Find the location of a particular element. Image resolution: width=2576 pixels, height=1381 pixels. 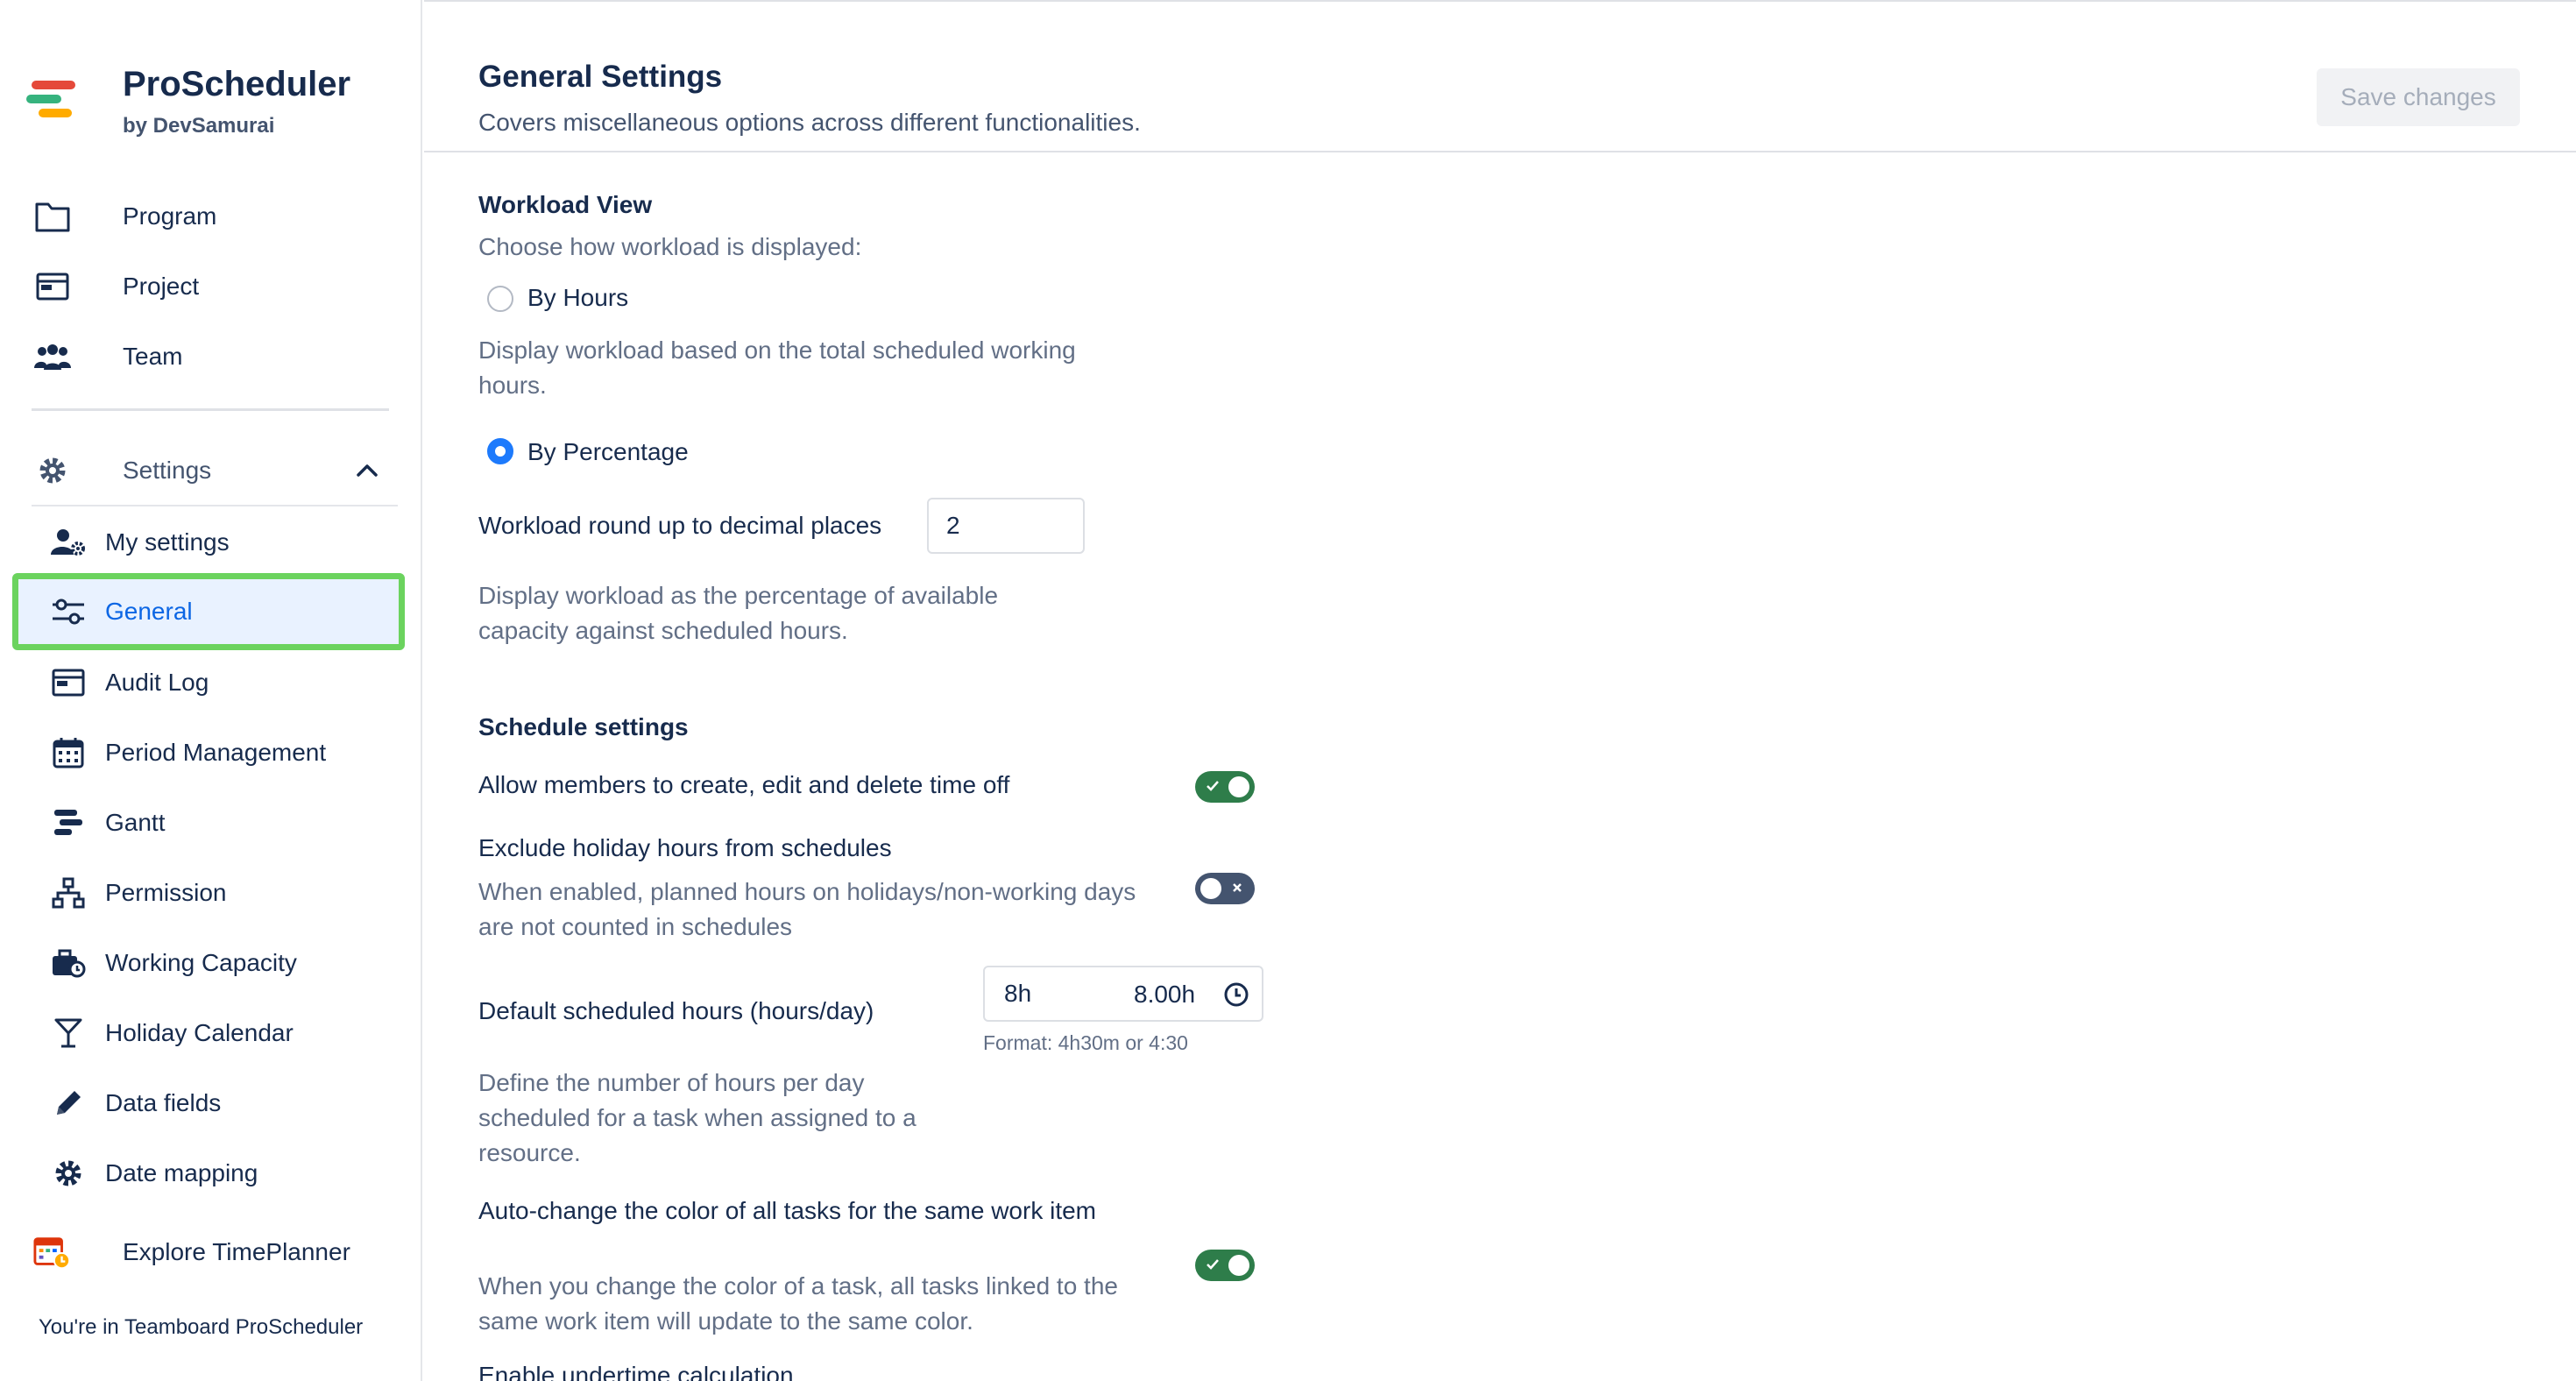

radio-by-percentage is located at coordinates (500, 451).